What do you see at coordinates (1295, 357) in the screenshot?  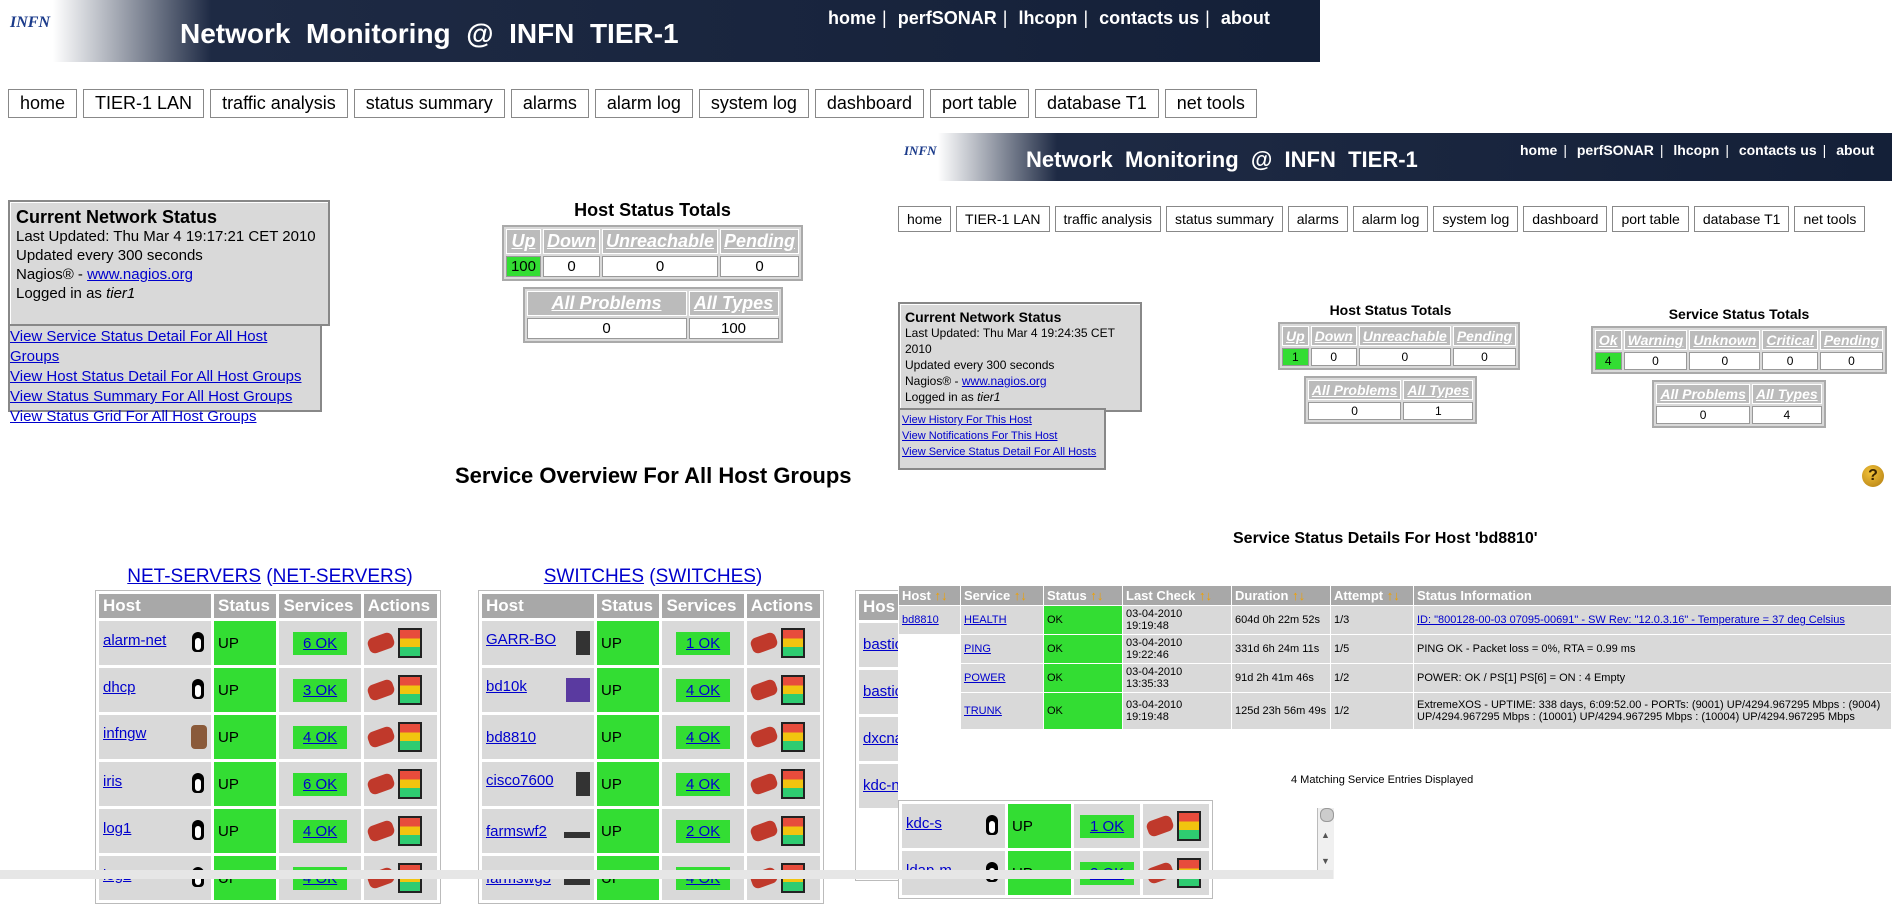 I see `val-up: 1` at bounding box center [1295, 357].